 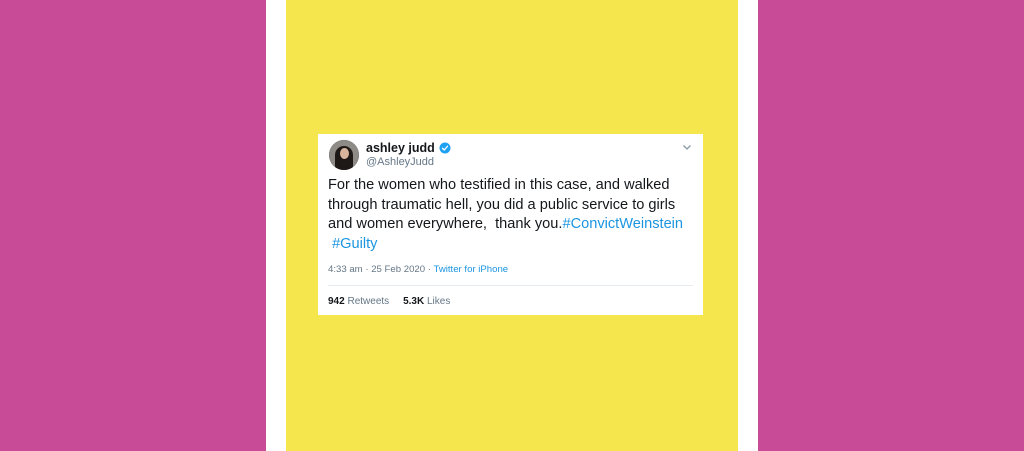 What do you see at coordinates (445, 148) in the screenshot?
I see `verified-badge-icon` at bounding box center [445, 148].